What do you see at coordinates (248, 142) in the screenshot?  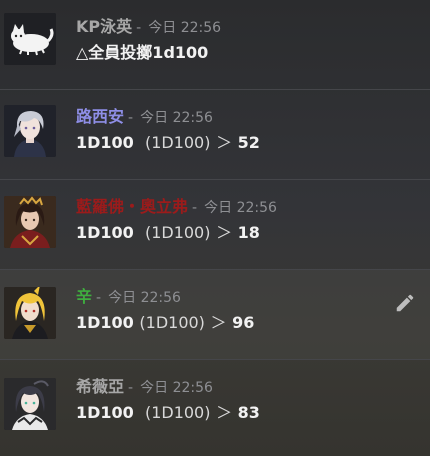 I see `dice-result: 52` at bounding box center [248, 142].